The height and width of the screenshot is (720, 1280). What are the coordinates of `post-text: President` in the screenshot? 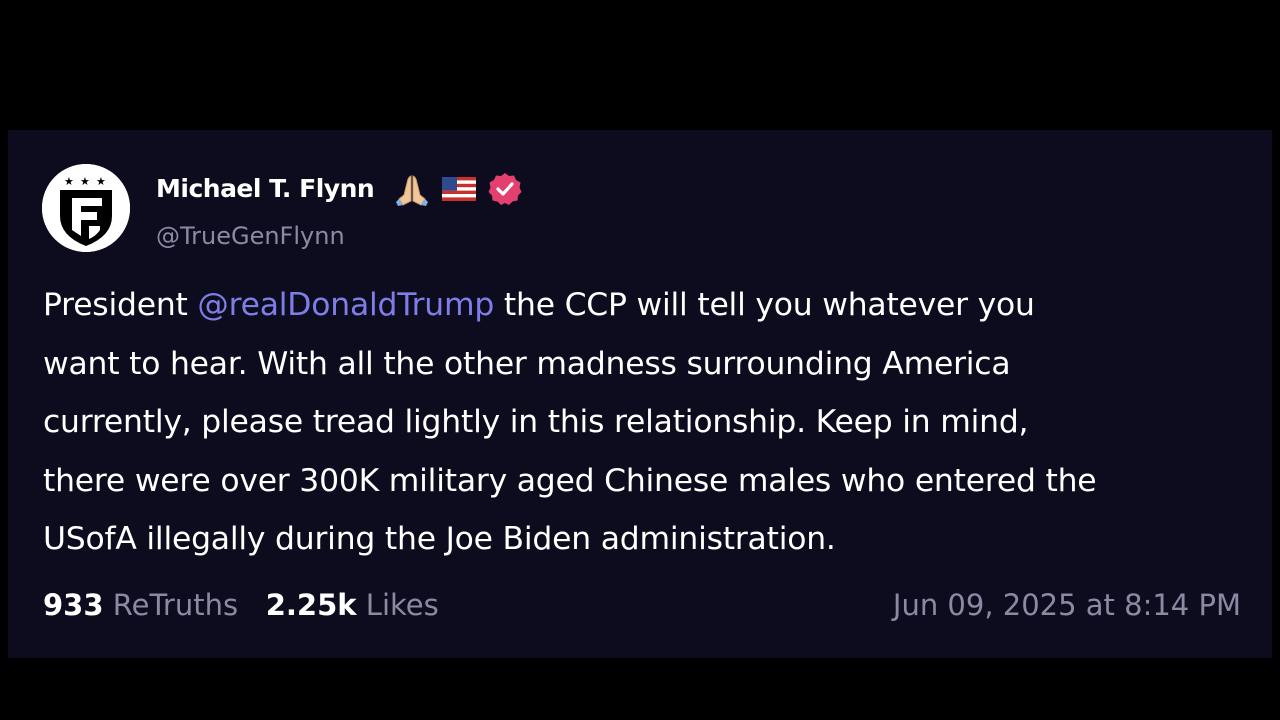 It's located at (120, 305).